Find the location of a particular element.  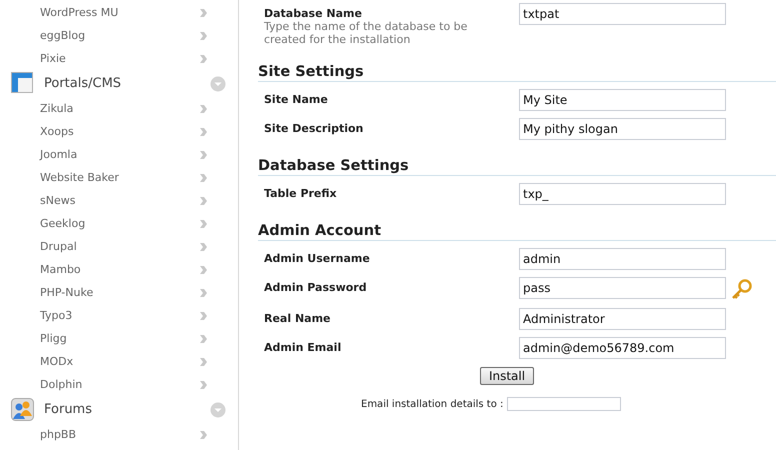

people-icon is located at coordinates (22, 409).